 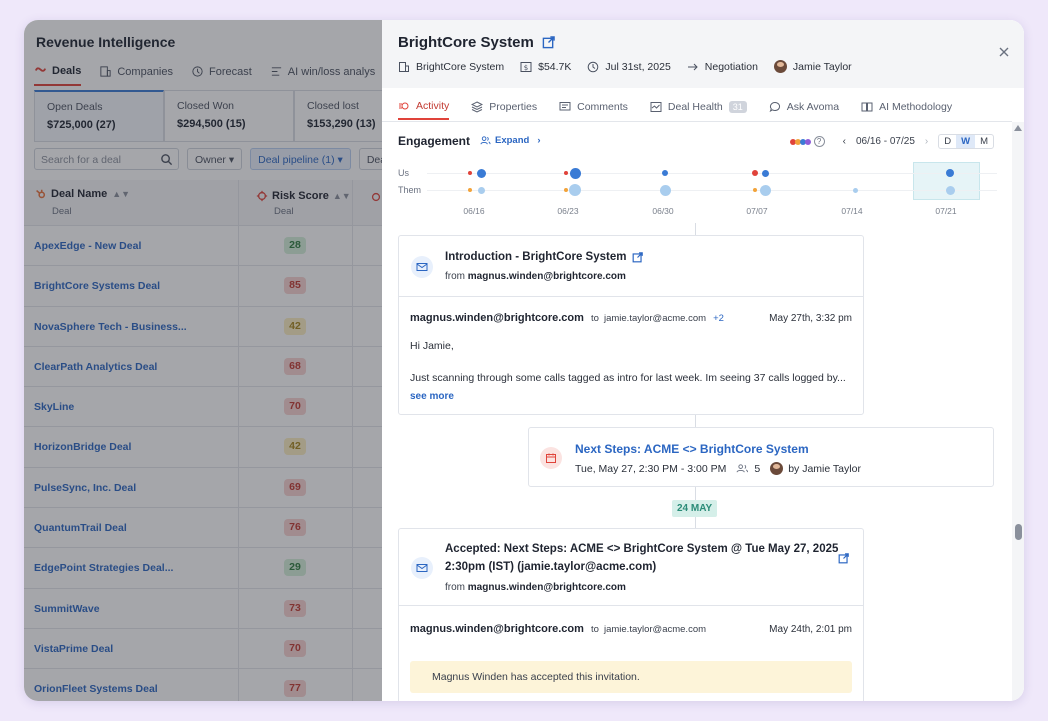 What do you see at coordinates (203, 203) in the screenshot?
I see `table-header: Deal Name ▲▼ Deal Risk Score ▲▼ Deal` at bounding box center [203, 203].